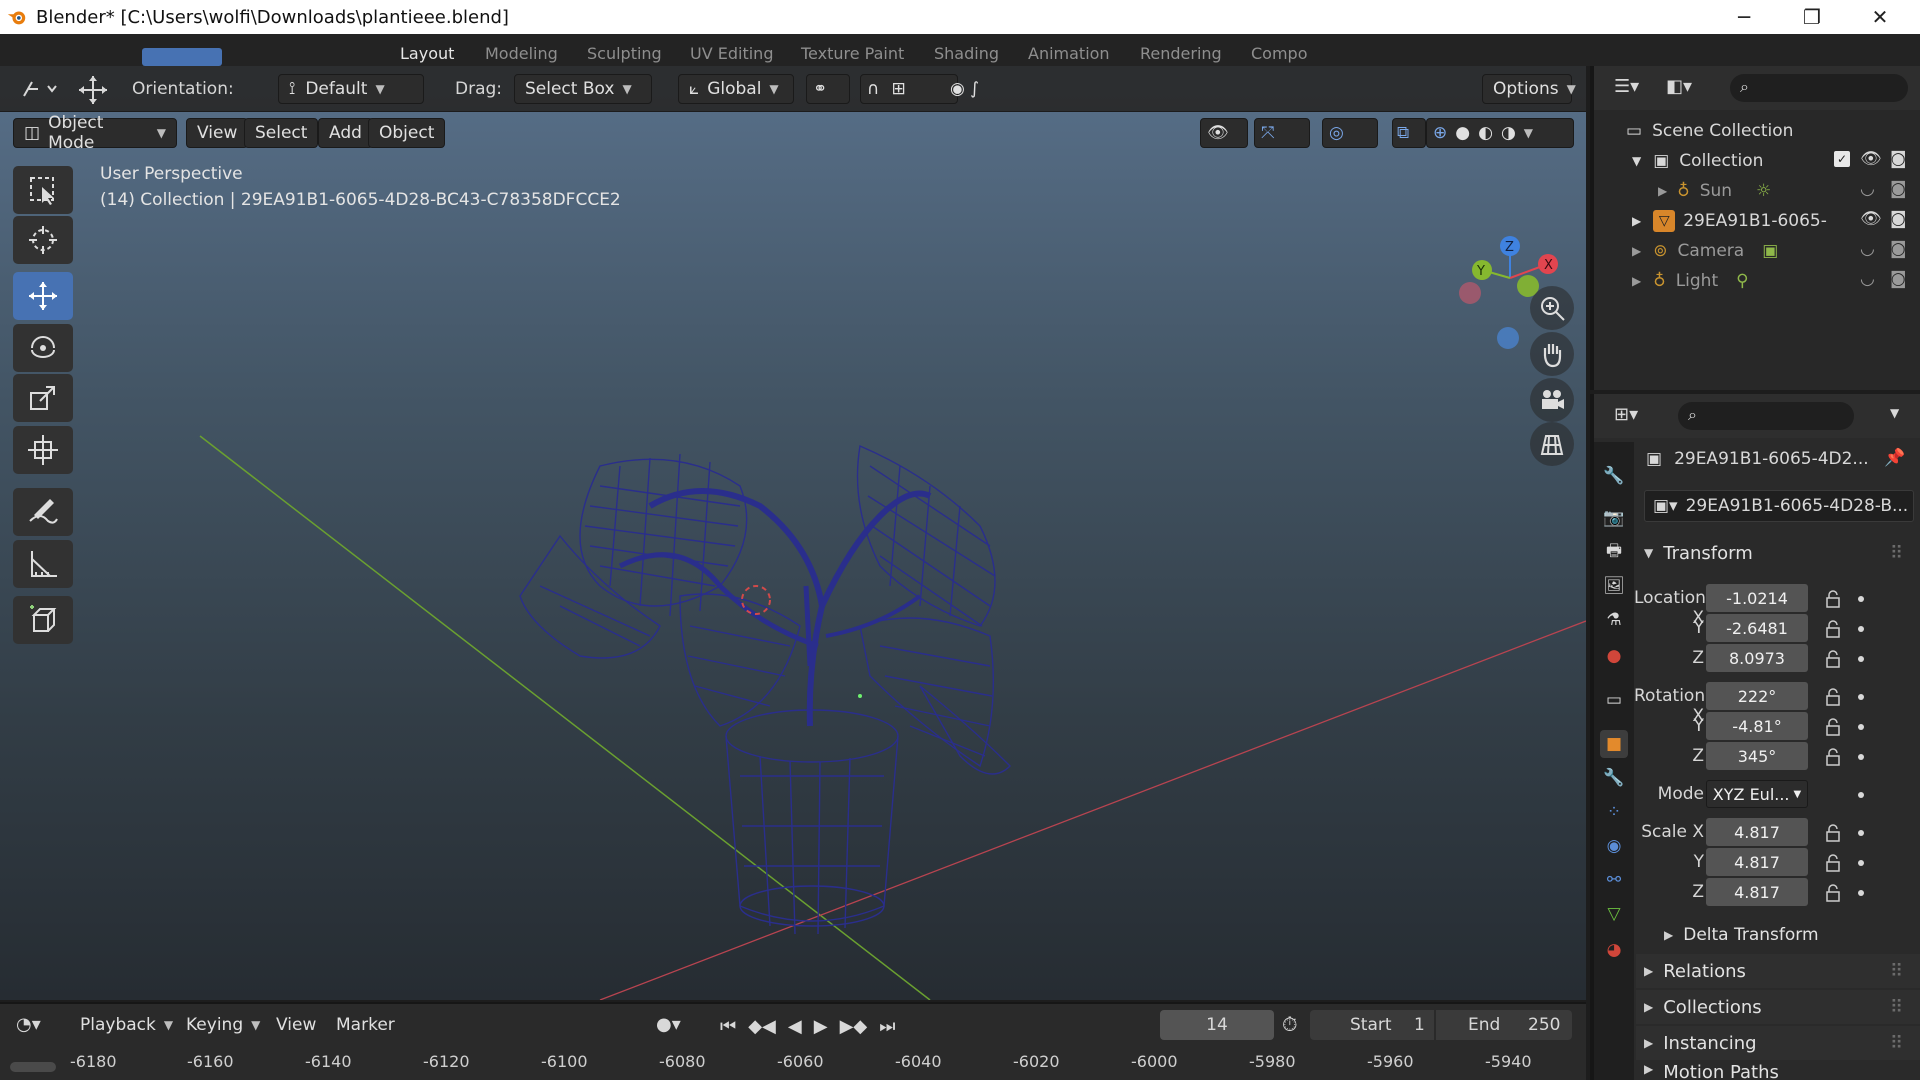 The image size is (1920, 1080). I want to click on expand-arrow-icon: ▶, so click(1662, 191).